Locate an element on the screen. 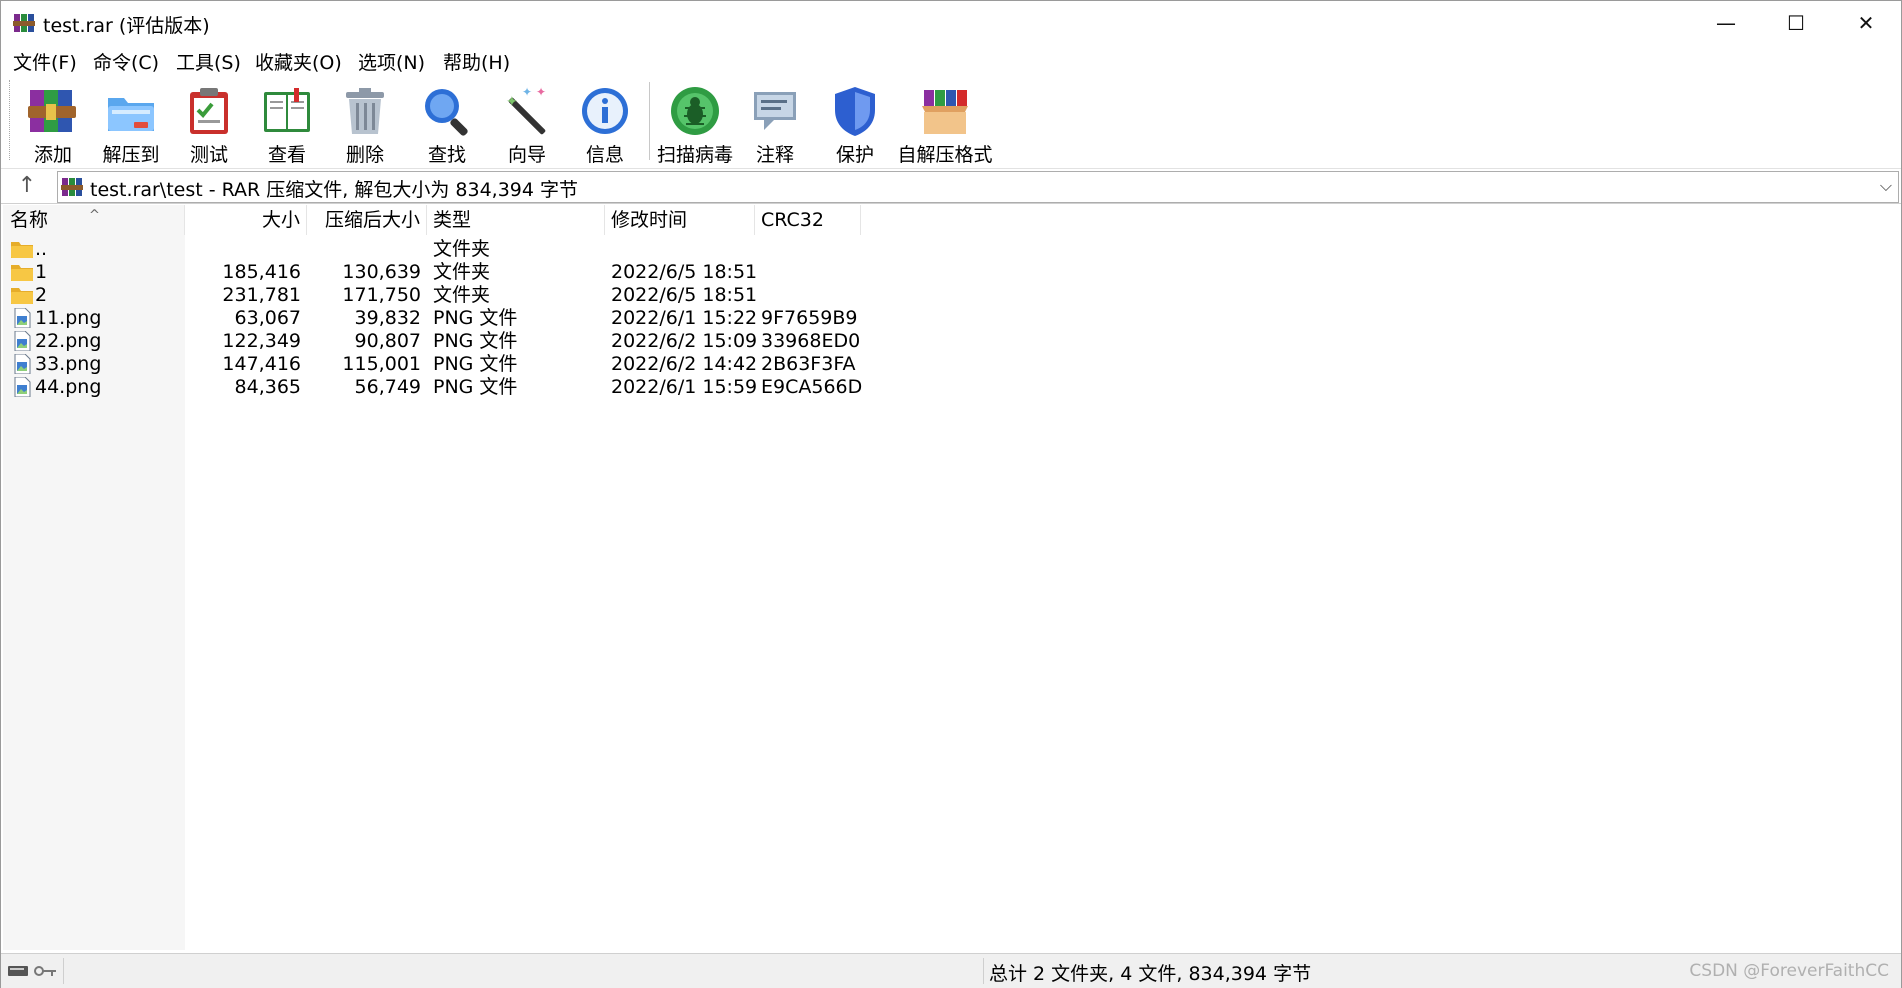 The height and width of the screenshot is (988, 1902). title-bar: test.rar (评估版本) — ☐ ✕ is located at coordinates (951, 23).